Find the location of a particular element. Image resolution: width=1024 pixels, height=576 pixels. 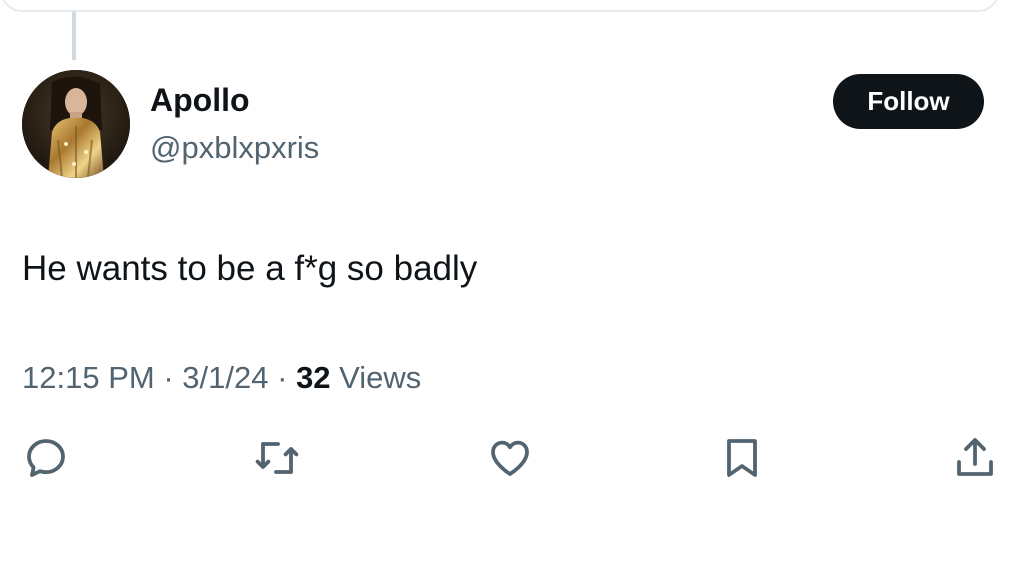

like-button is located at coordinates (510, 458).